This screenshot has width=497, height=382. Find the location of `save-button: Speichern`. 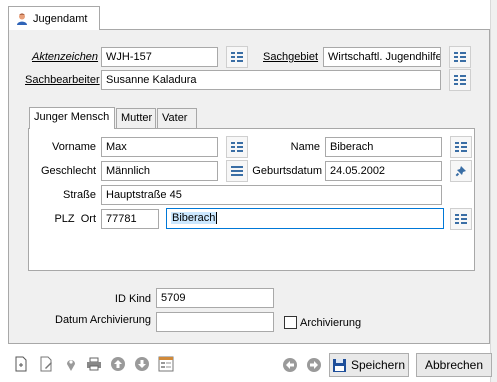

save-button: Speichern is located at coordinates (369, 365).